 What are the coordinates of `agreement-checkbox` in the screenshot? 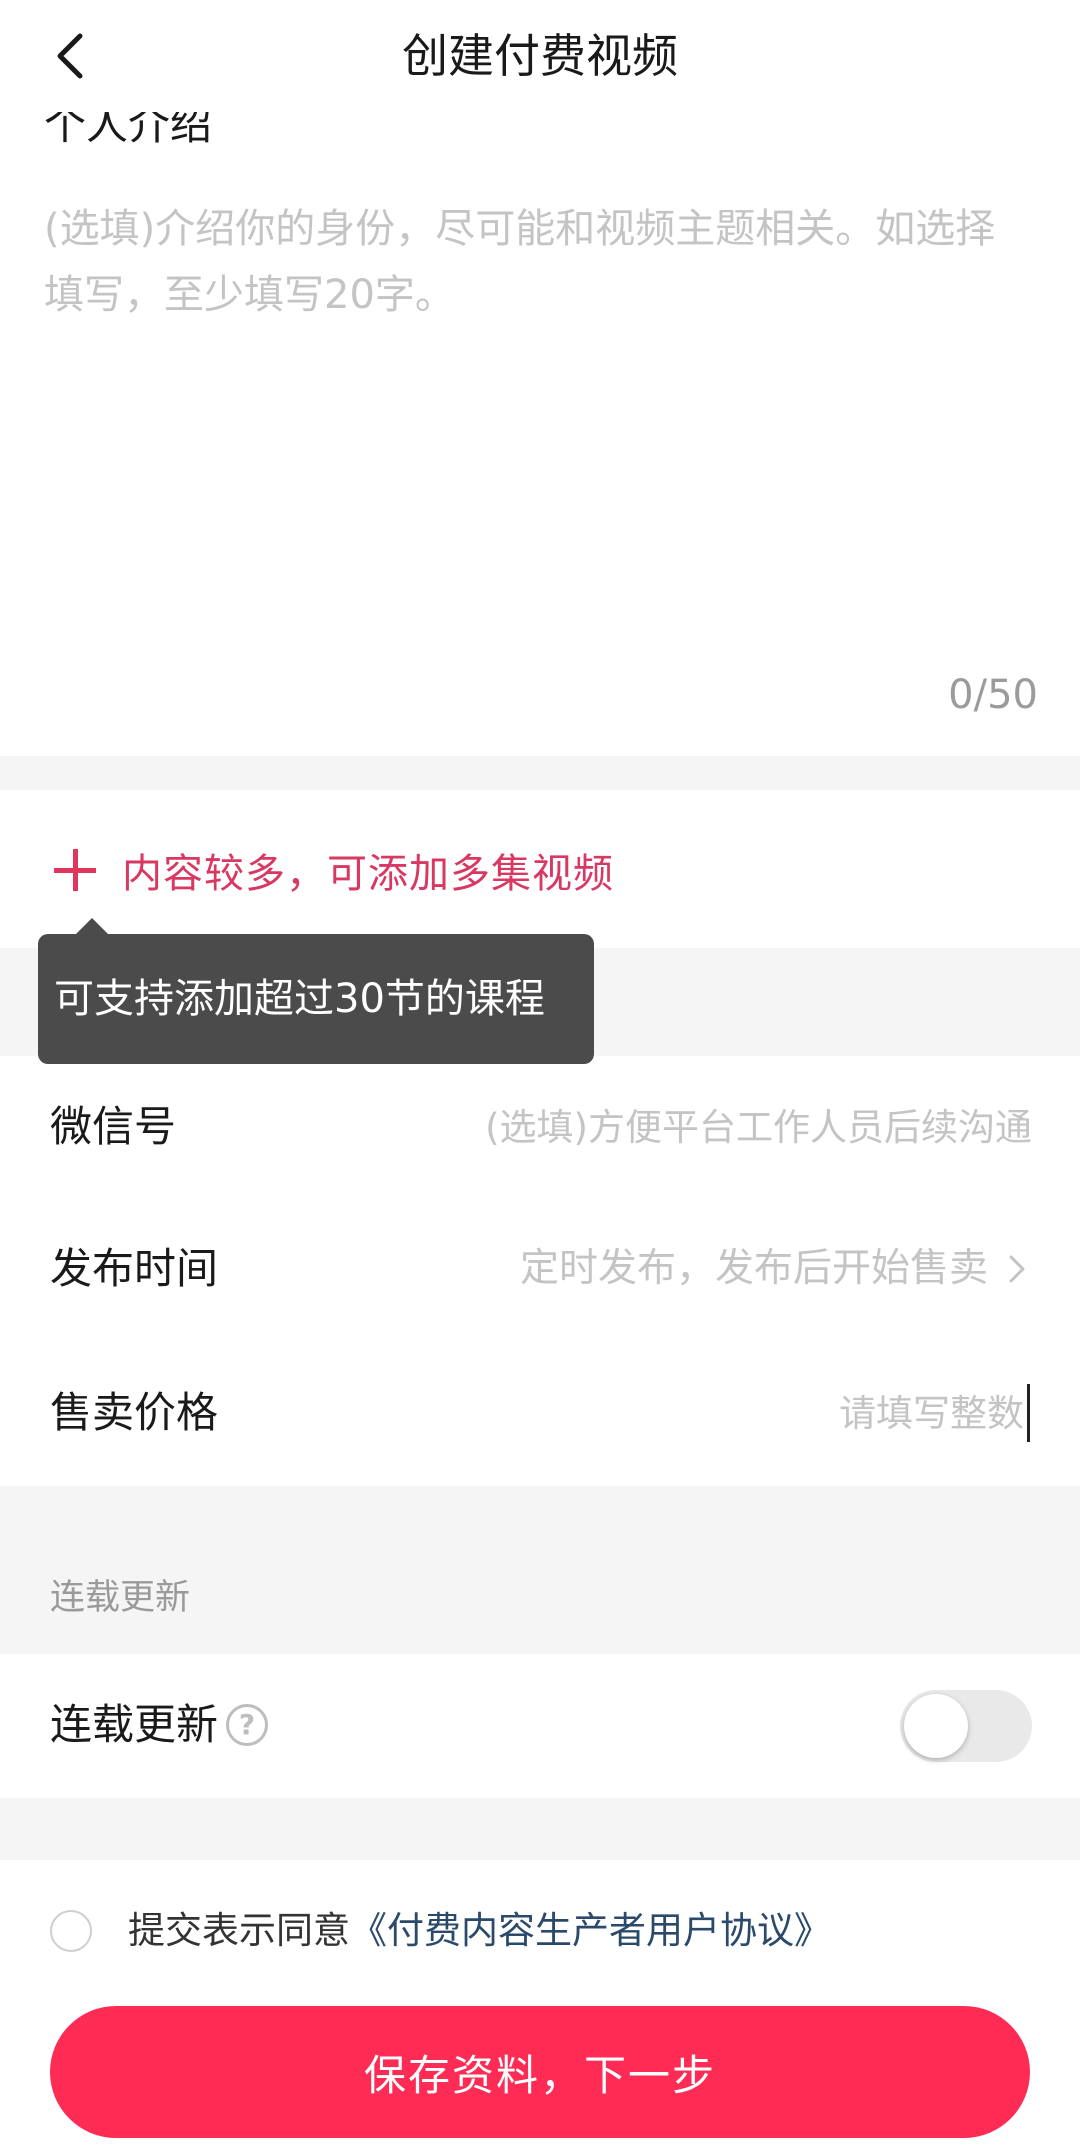 It's located at (71, 1931).